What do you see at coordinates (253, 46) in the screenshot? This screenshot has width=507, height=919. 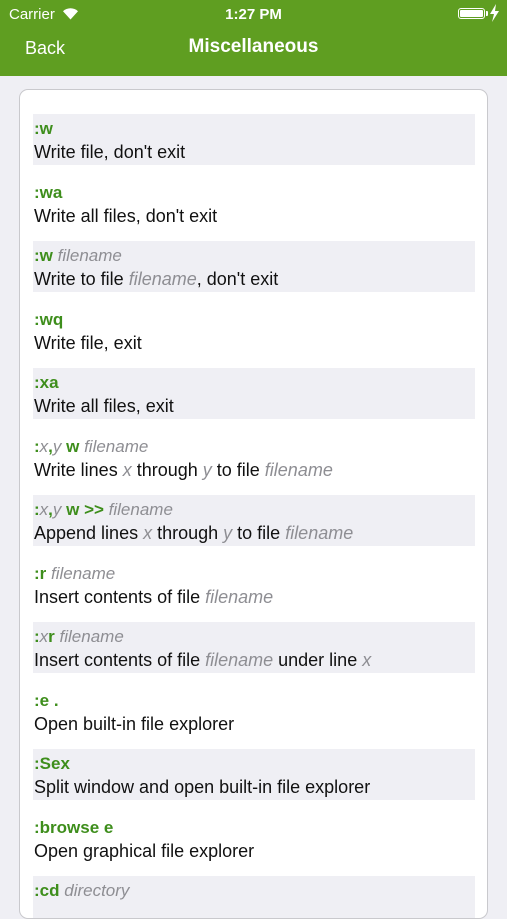 I see `page-title: Miscellaneous` at bounding box center [253, 46].